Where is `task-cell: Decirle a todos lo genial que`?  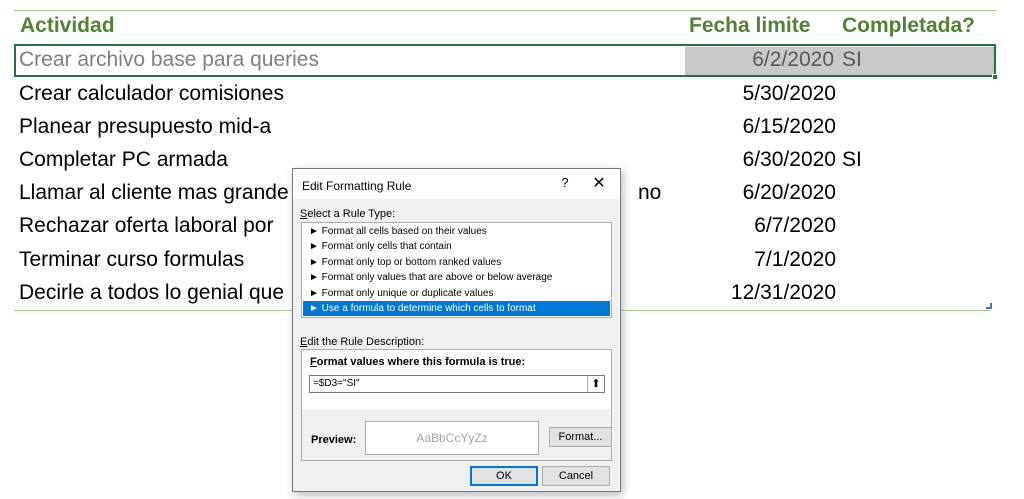 task-cell: Decirle a todos lo genial que is located at coordinates (151, 293).